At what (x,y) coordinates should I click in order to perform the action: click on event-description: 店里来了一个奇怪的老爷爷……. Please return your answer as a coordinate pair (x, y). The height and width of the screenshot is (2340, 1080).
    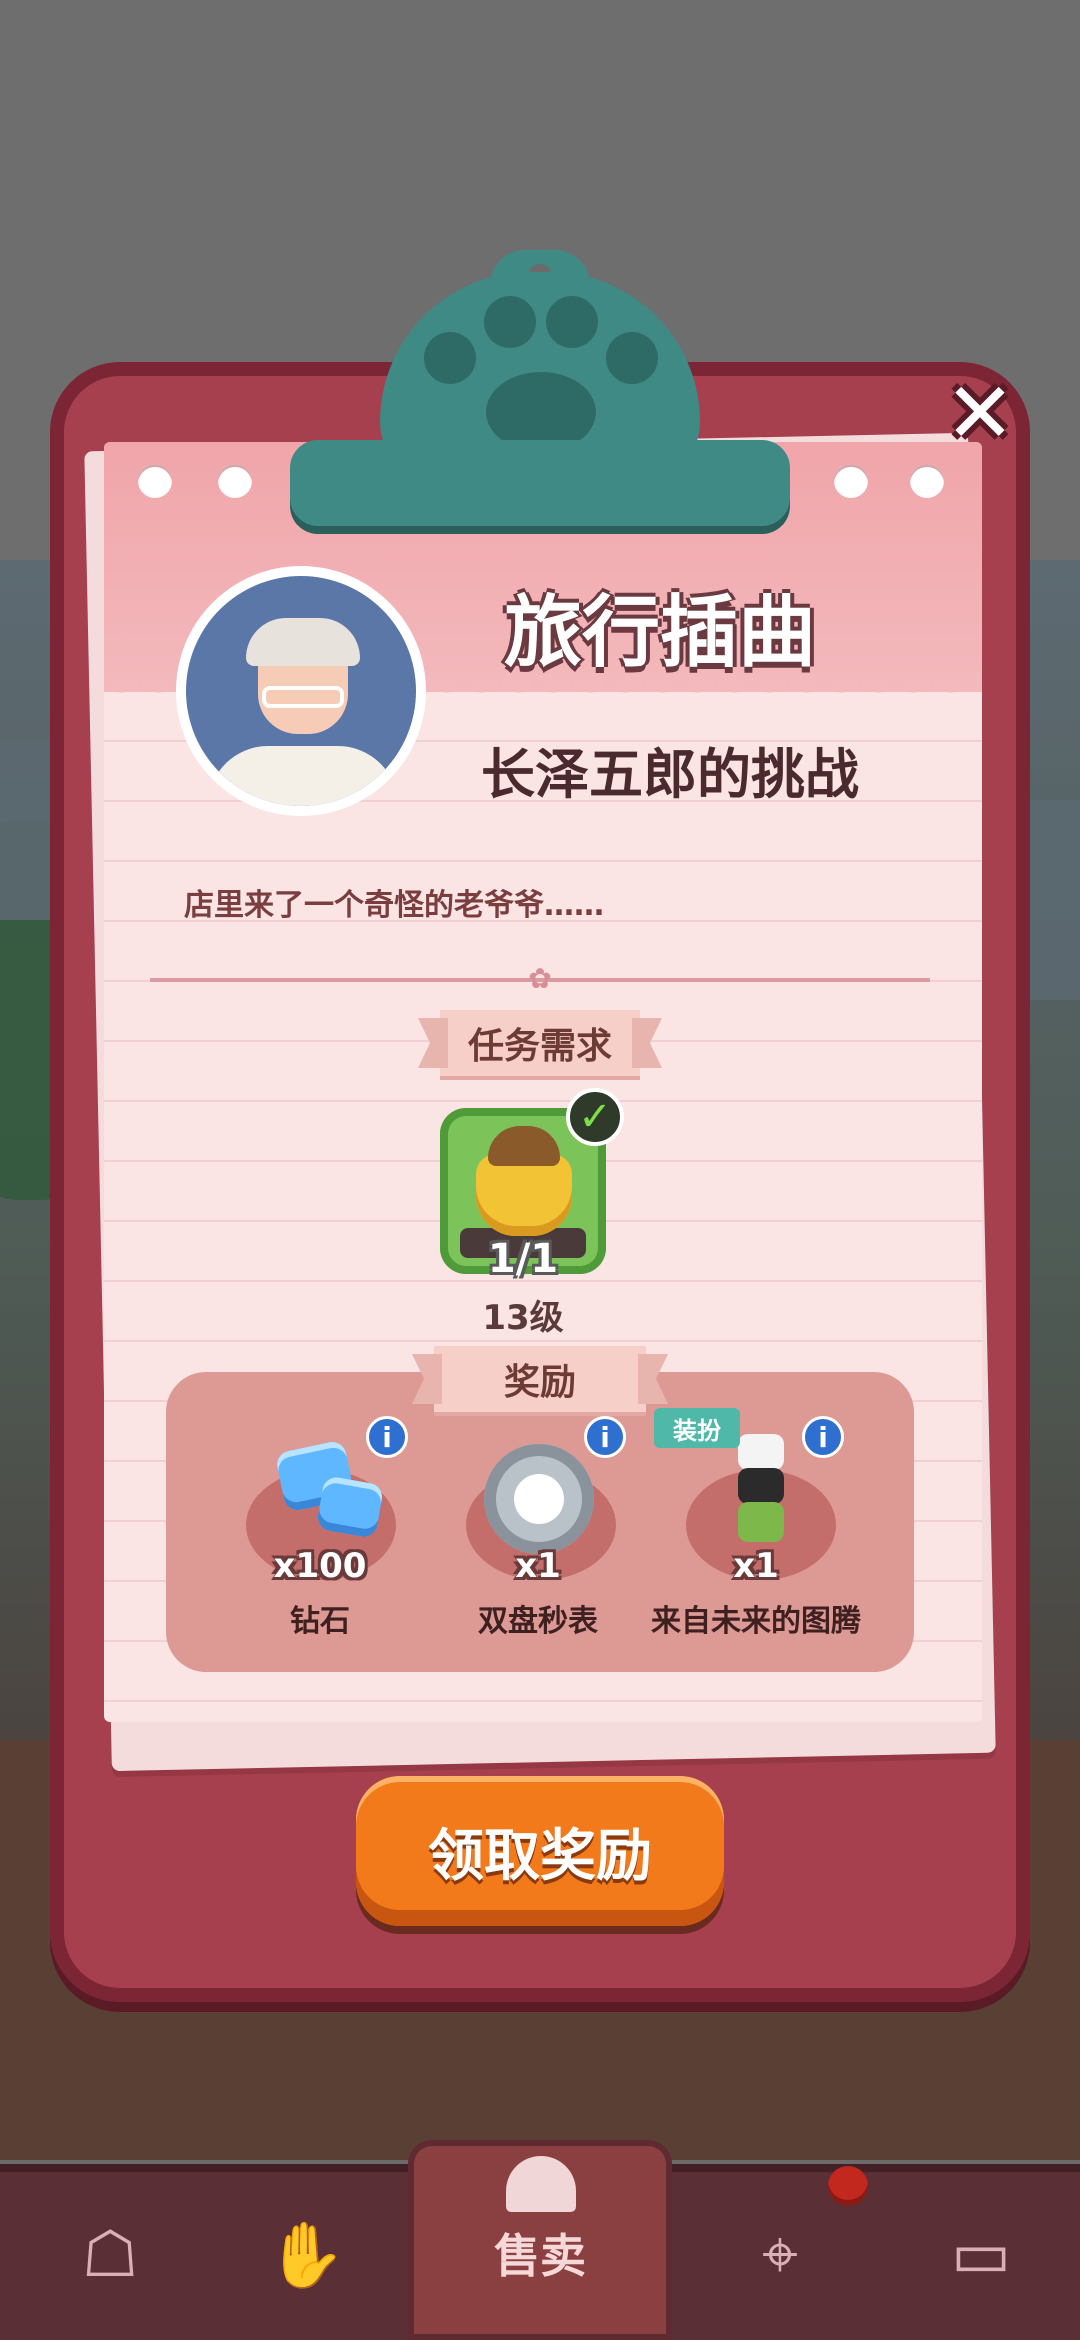
    Looking at the image, I should click on (394, 905).